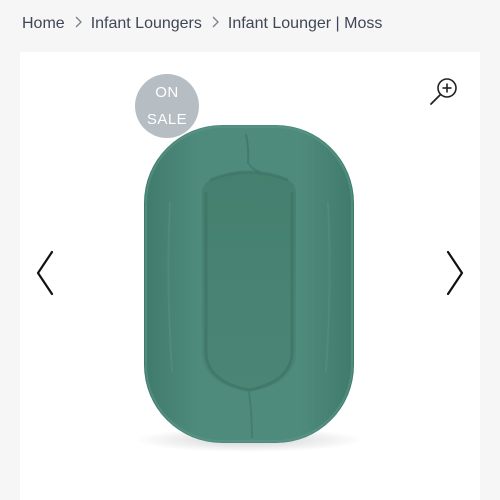  Describe the element at coordinates (167, 106) in the screenshot. I see `on-sale-badge: ON SALE` at that location.